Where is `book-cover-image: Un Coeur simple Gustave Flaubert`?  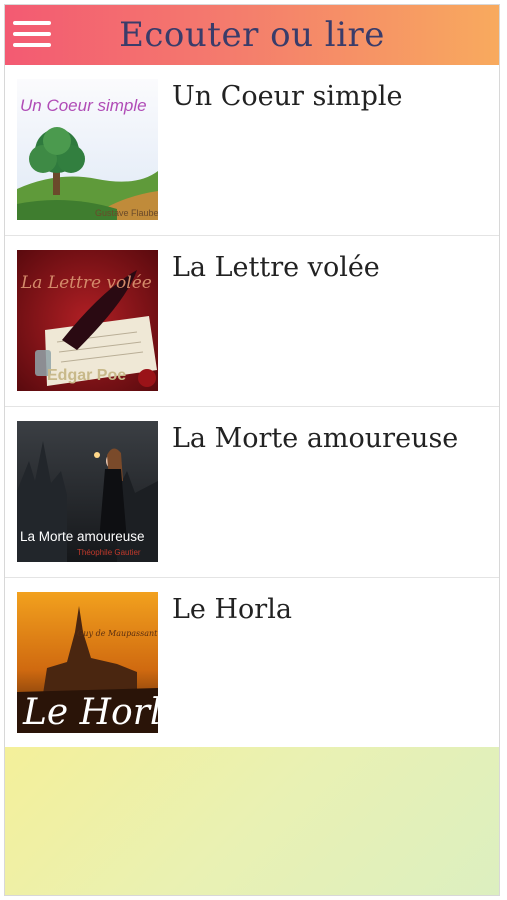 book-cover-image: Un Coeur simple Gustave Flaubert is located at coordinates (87, 149).